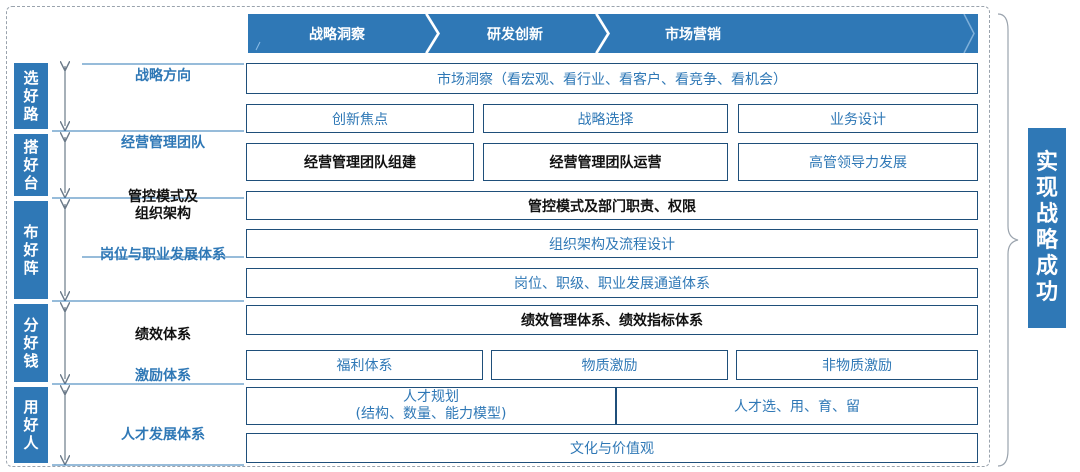 The height and width of the screenshot is (472, 1080). What do you see at coordinates (612, 320) in the screenshot?
I see `box-performance-system: 绩效管理体系、绩效指标体系` at bounding box center [612, 320].